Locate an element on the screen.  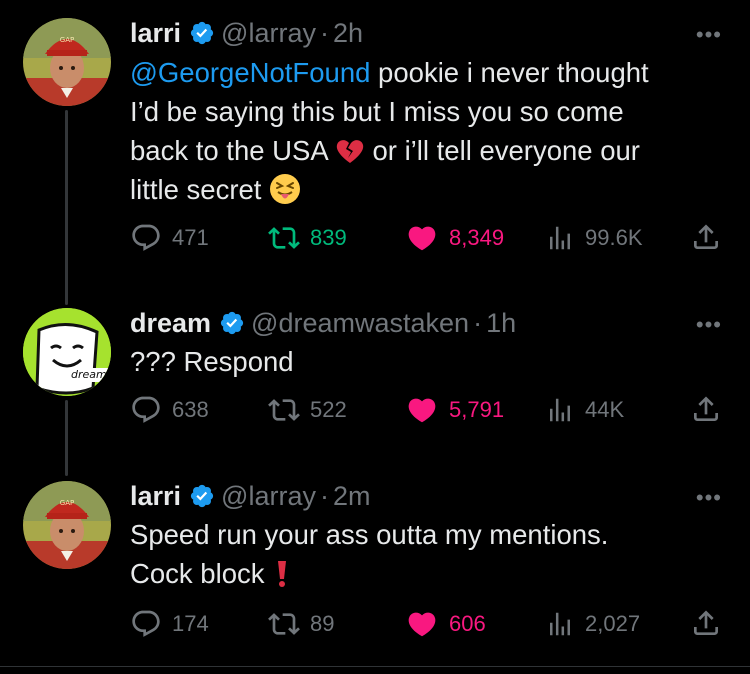
timestamp: 1h is located at coordinates (501, 323).